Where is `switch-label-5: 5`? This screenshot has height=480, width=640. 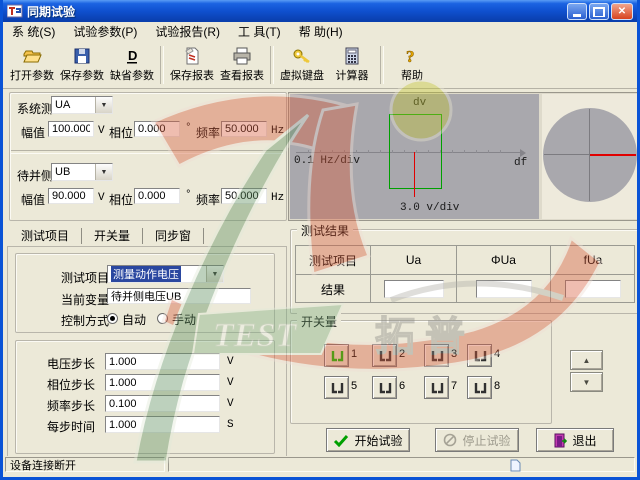
switch-label-5: 5 is located at coordinates (354, 386).